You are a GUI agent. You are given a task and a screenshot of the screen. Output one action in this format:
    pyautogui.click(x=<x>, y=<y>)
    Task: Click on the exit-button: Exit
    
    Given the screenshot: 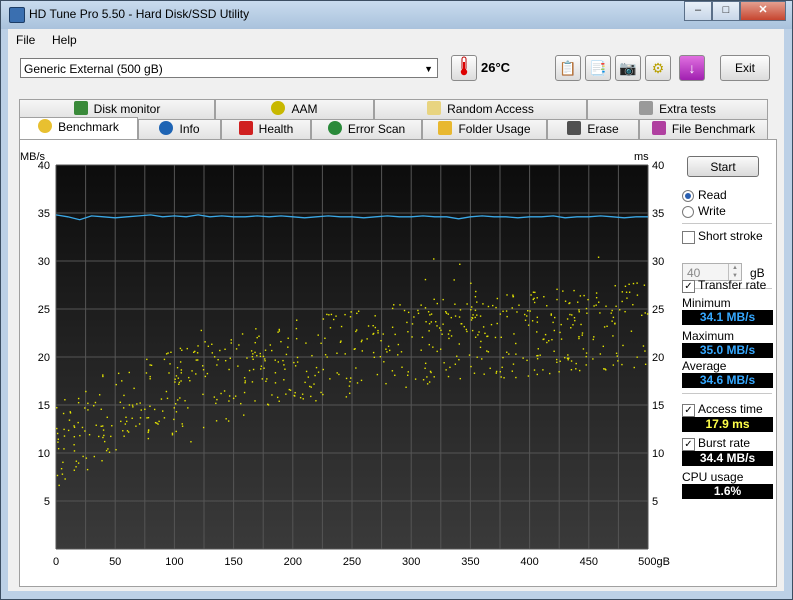 What is the action you would take?
    pyautogui.click(x=745, y=68)
    